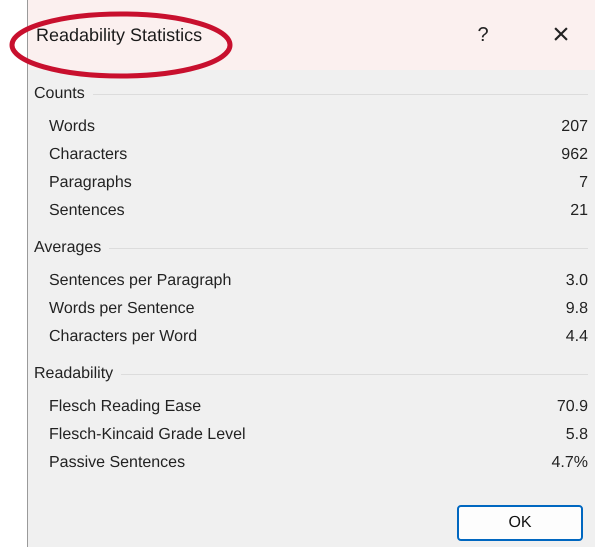  What do you see at coordinates (147, 435) in the screenshot?
I see `stat-label: Flesch-Kincaid Grade Level` at bounding box center [147, 435].